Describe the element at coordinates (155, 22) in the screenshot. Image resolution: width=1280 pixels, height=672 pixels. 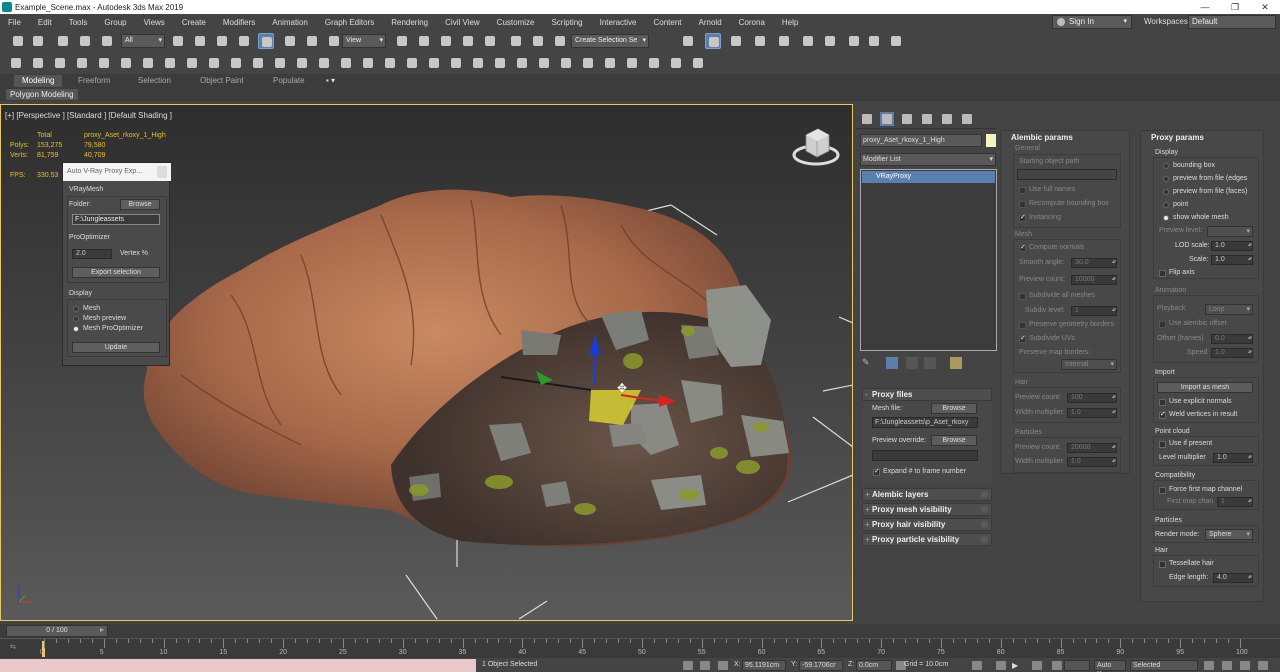
I see `menu-item-views: Views` at that location.